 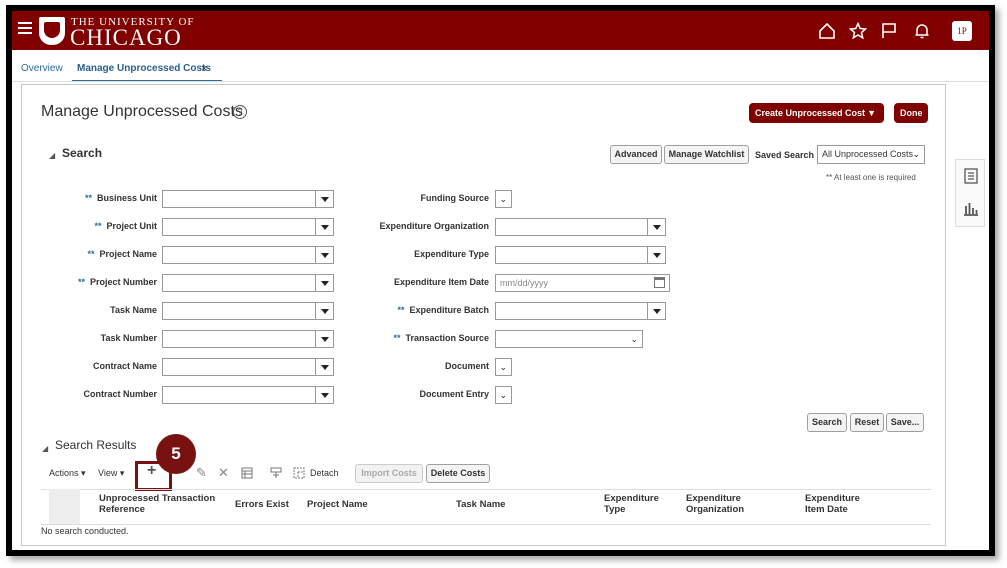 What do you see at coordinates (503, 367) in the screenshot?
I see `document-select: ⌄` at bounding box center [503, 367].